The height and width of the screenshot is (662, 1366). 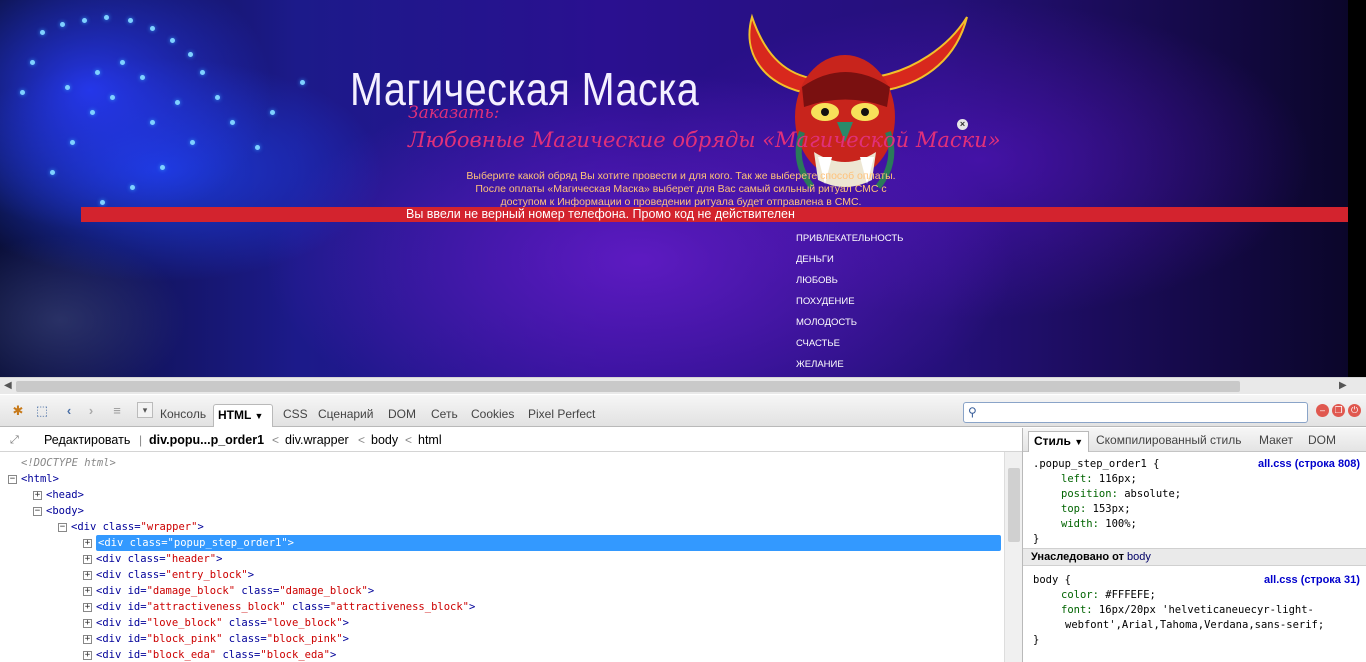 What do you see at coordinates (1343, 385) in the screenshot?
I see `scroll-right-icon: ▶` at bounding box center [1343, 385].